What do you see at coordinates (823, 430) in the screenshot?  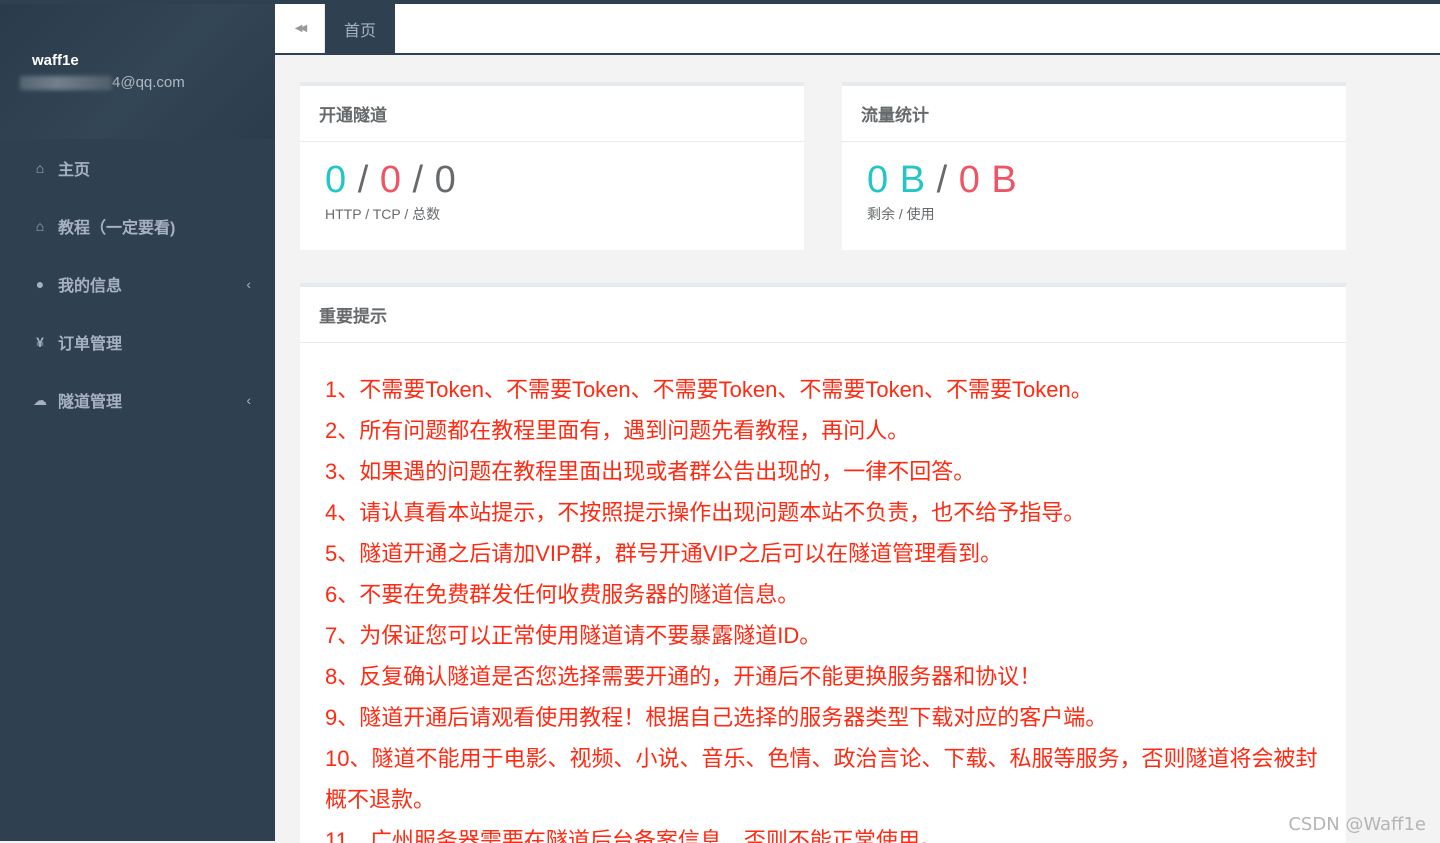 I see `notice-item: 2、所有问题都在教程里面有，遇到问题先看教程，再问人。` at bounding box center [823, 430].